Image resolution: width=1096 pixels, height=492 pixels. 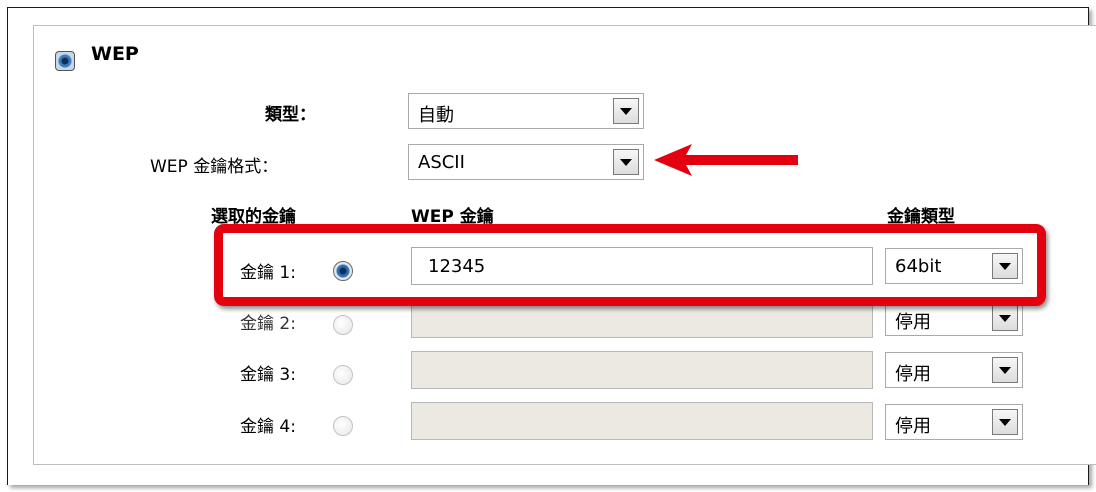 What do you see at coordinates (630, 265) in the screenshot?
I see `highlight-box-annotation` at bounding box center [630, 265].